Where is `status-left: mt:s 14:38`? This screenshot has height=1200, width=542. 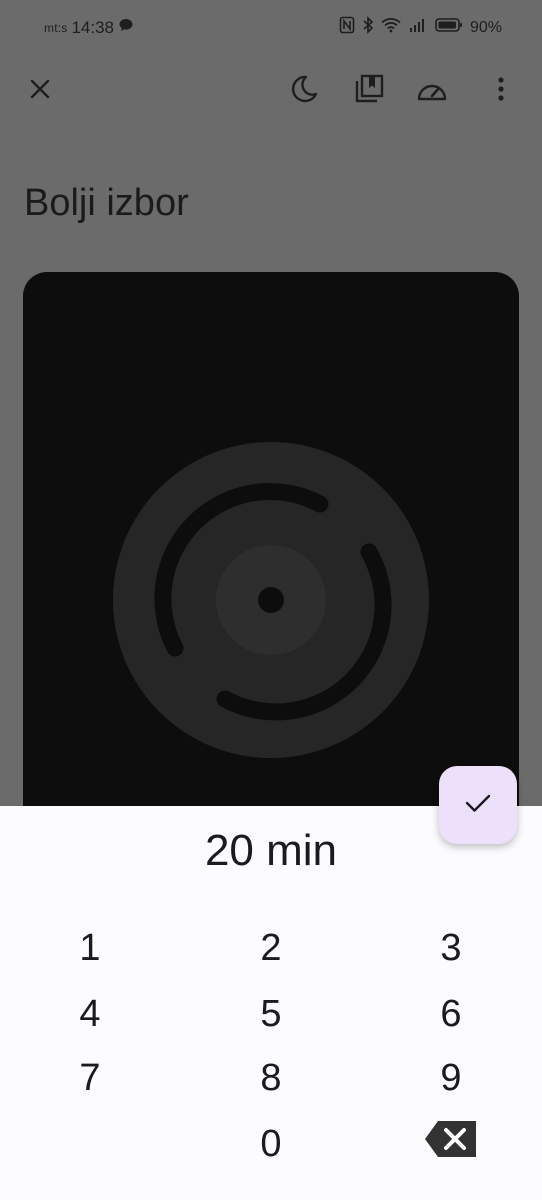
status-left: mt:s 14:38 is located at coordinates (89, 27).